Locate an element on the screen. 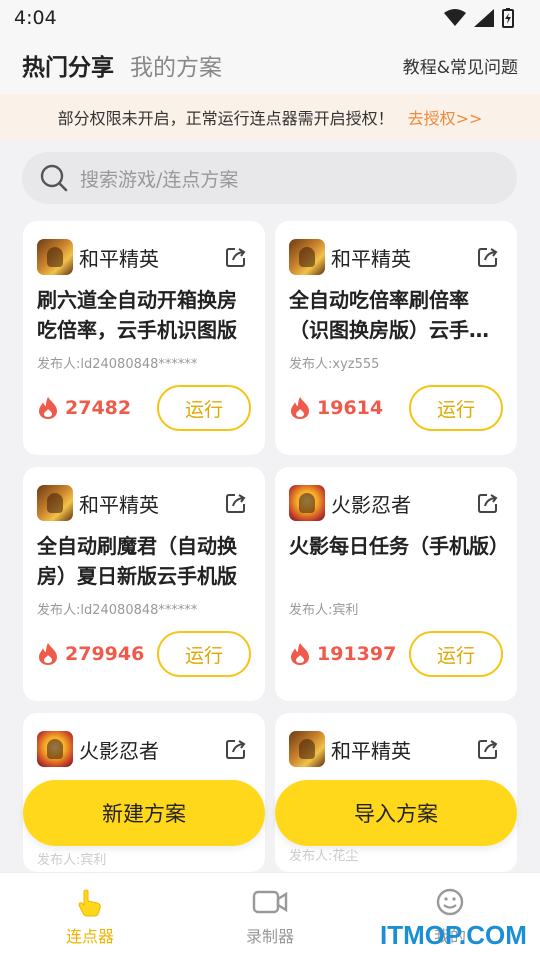 The height and width of the screenshot is (960, 540). watermark: ITMOP.COM is located at coordinates (453, 935).